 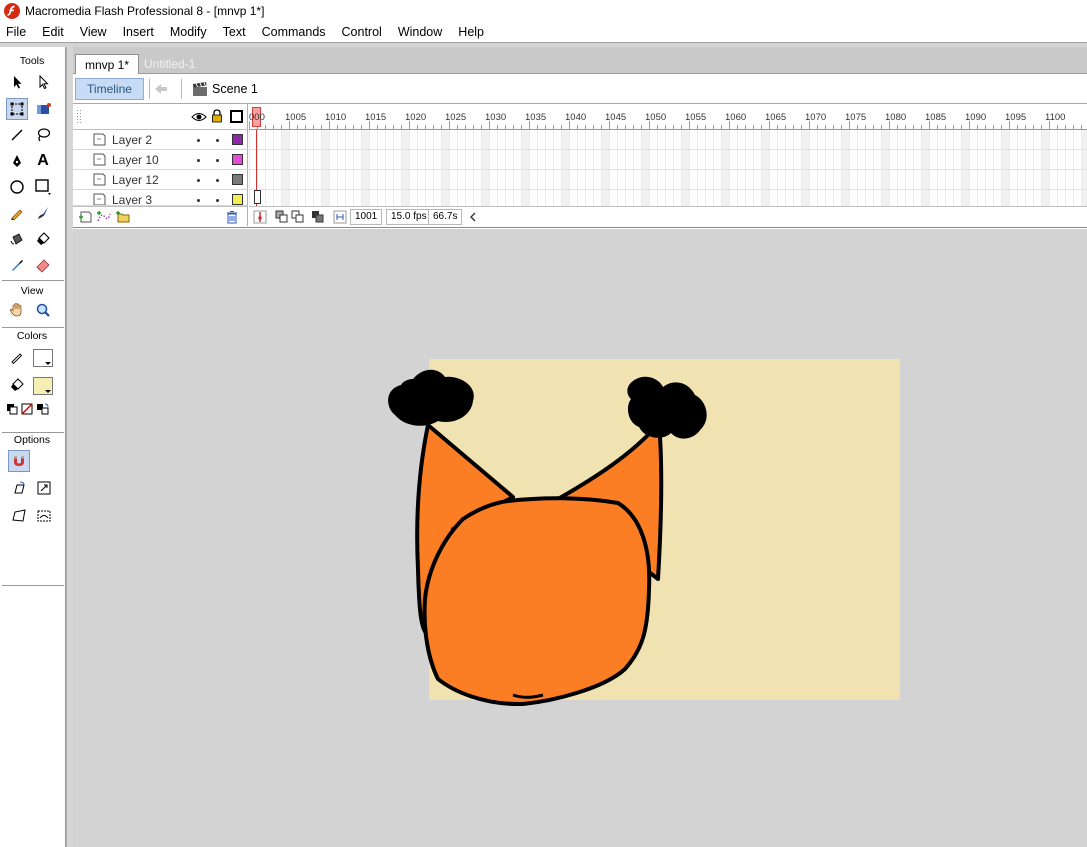 I want to click on scene-label: Scene 1, so click(x=235, y=89).